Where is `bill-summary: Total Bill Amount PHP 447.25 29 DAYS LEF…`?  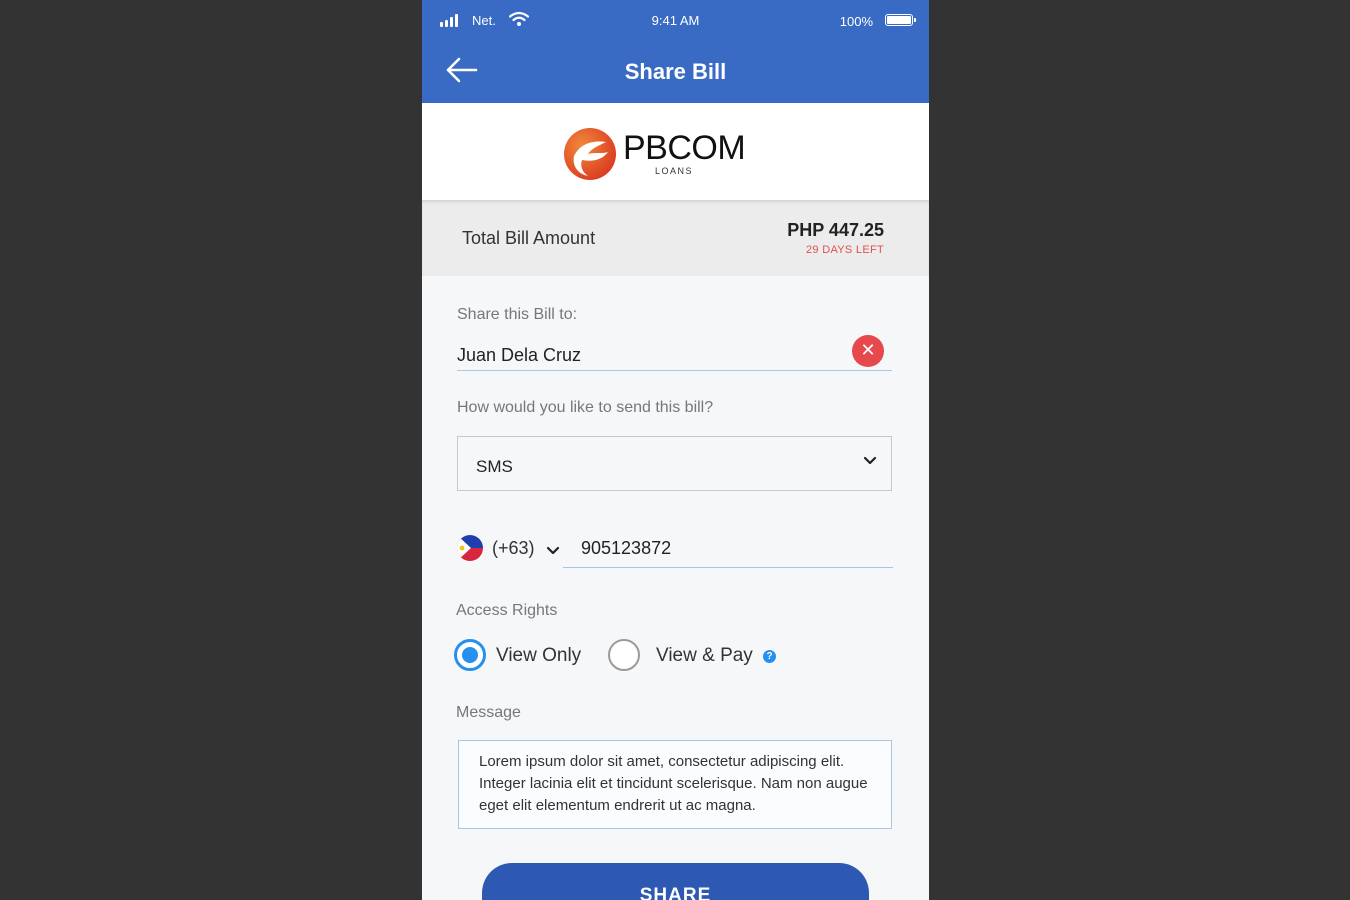
bill-summary: Total Bill Amount PHP 447.25 29 DAYS LEF… is located at coordinates (675, 238).